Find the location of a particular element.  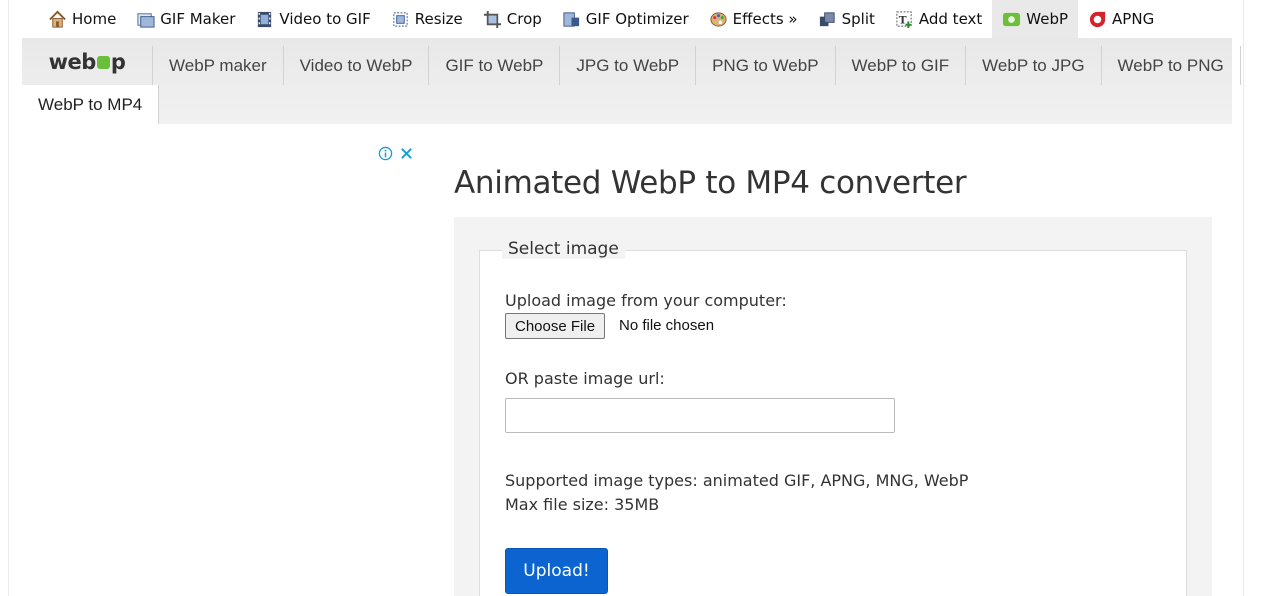

ad-info-icon is located at coordinates (385, 155).